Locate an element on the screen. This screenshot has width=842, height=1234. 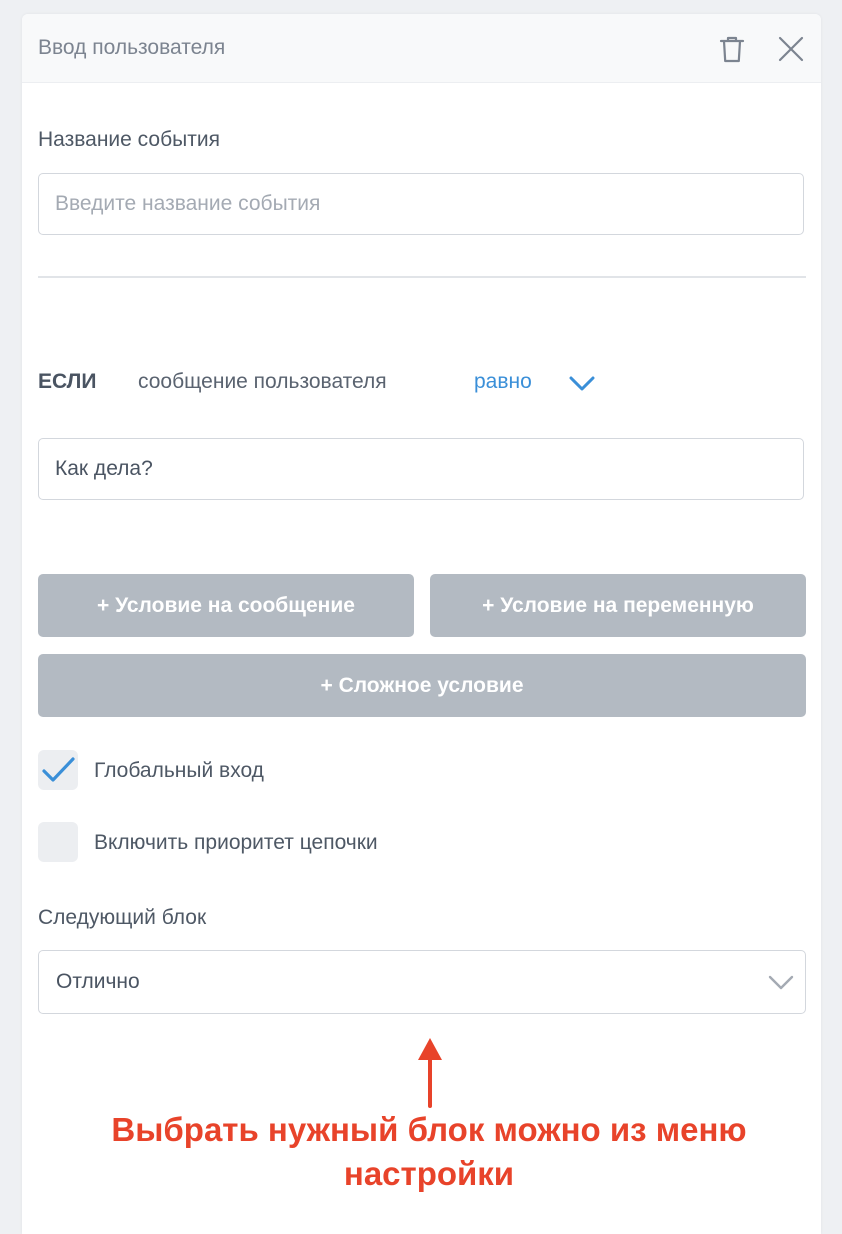
condition-value-input is located at coordinates (421, 469).